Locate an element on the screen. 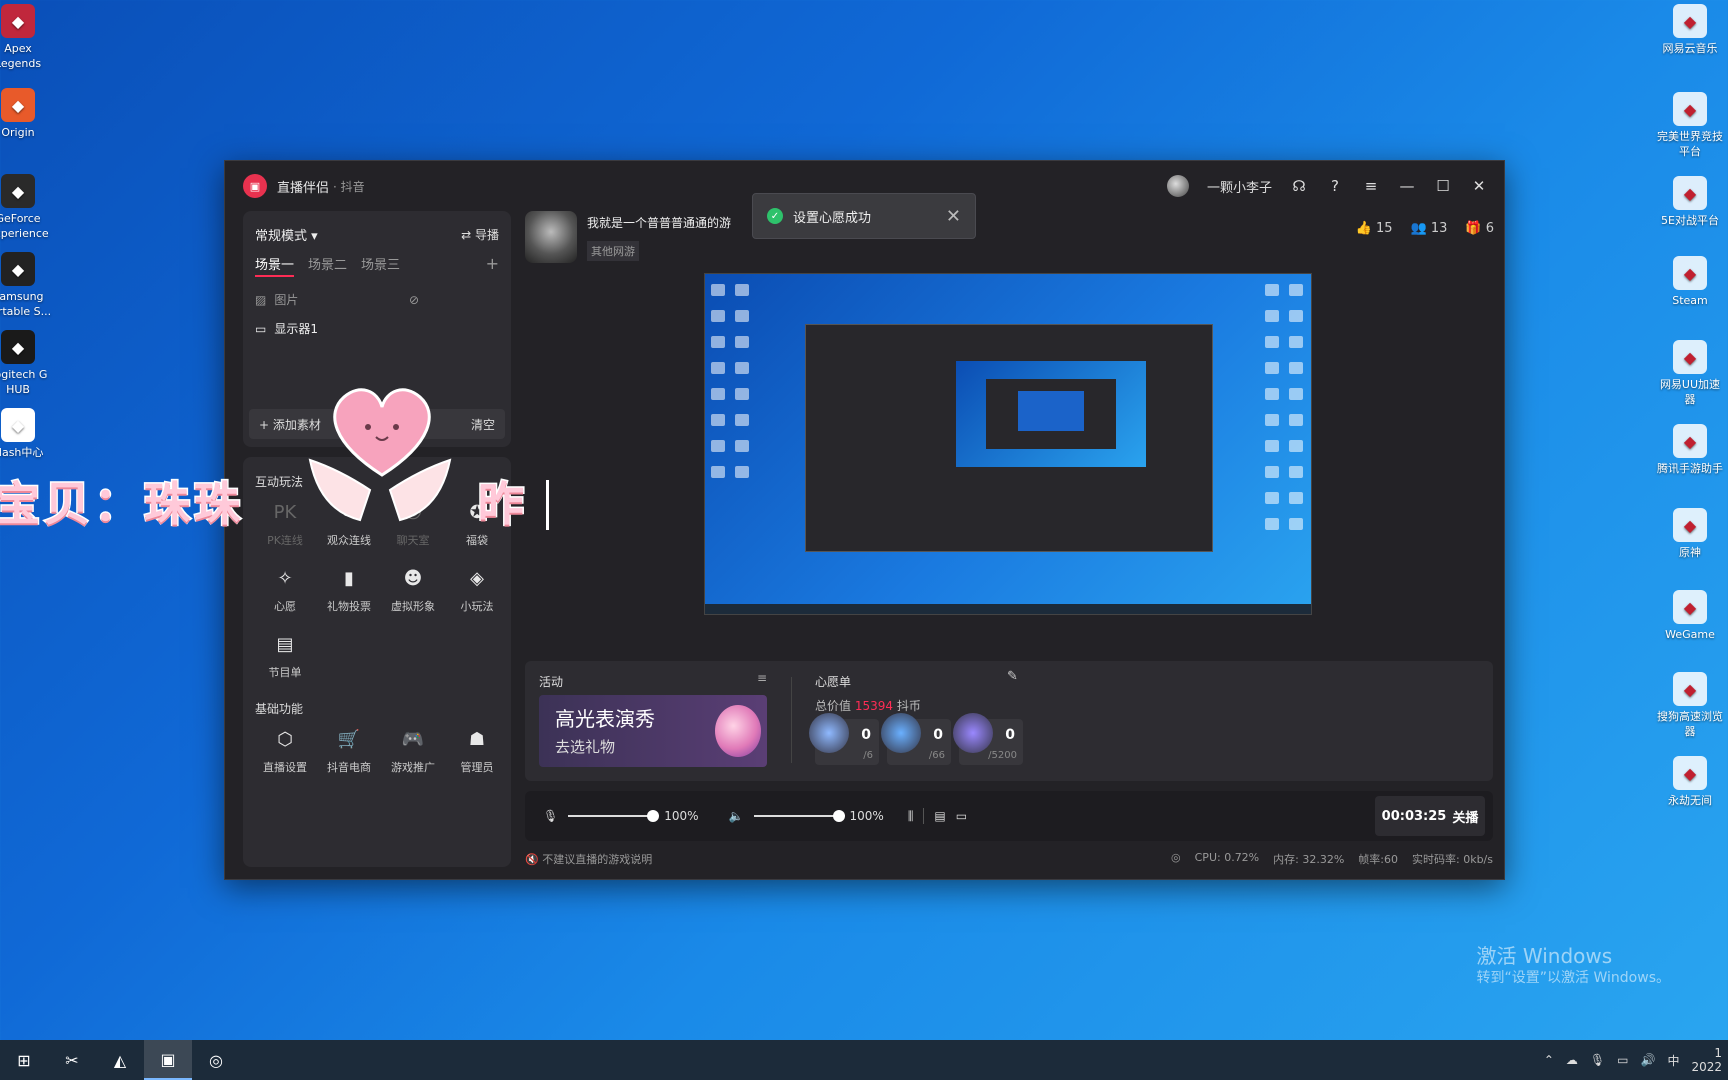 This screenshot has width=1728, height=1080. tool-admin: ☗ 管理员 is located at coordinates (477, 750).